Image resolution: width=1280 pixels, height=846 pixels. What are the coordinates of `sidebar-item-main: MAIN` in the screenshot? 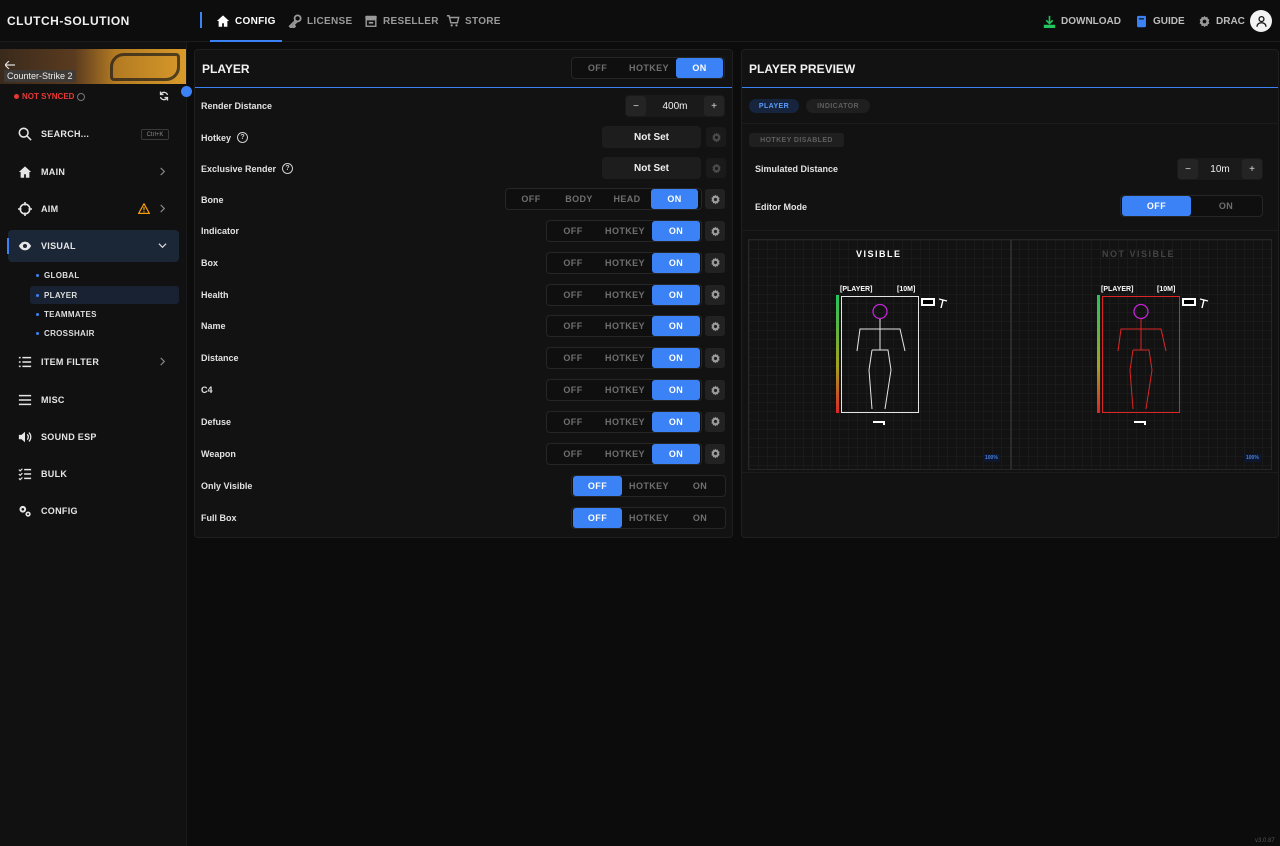 It's located at (93, 172).